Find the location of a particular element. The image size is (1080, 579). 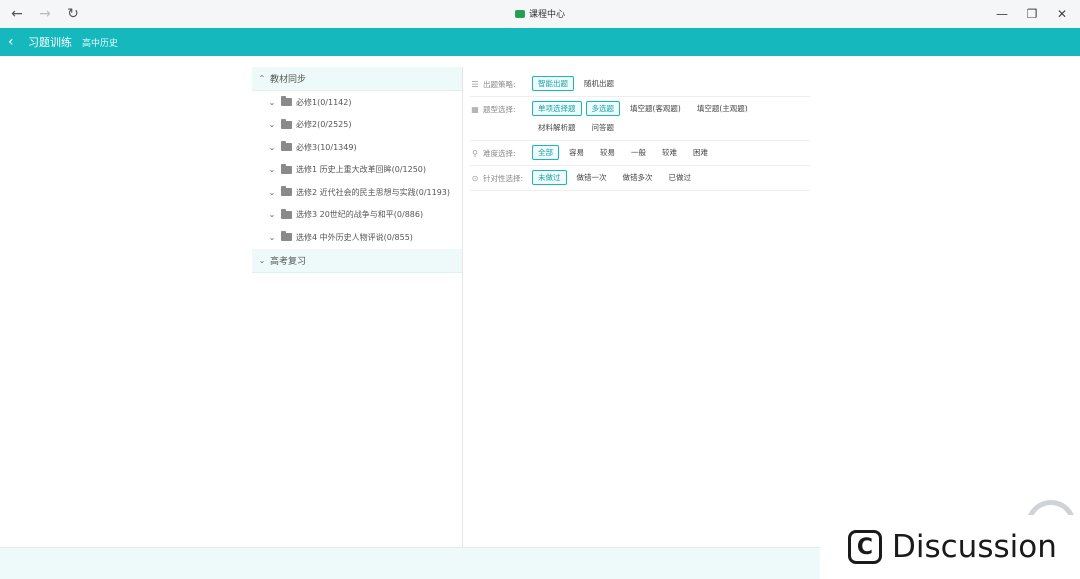

tree-item: ⌄ 选修2 近代社会的民主思想与实践(0/1193) is located at coordinates (357, 192).